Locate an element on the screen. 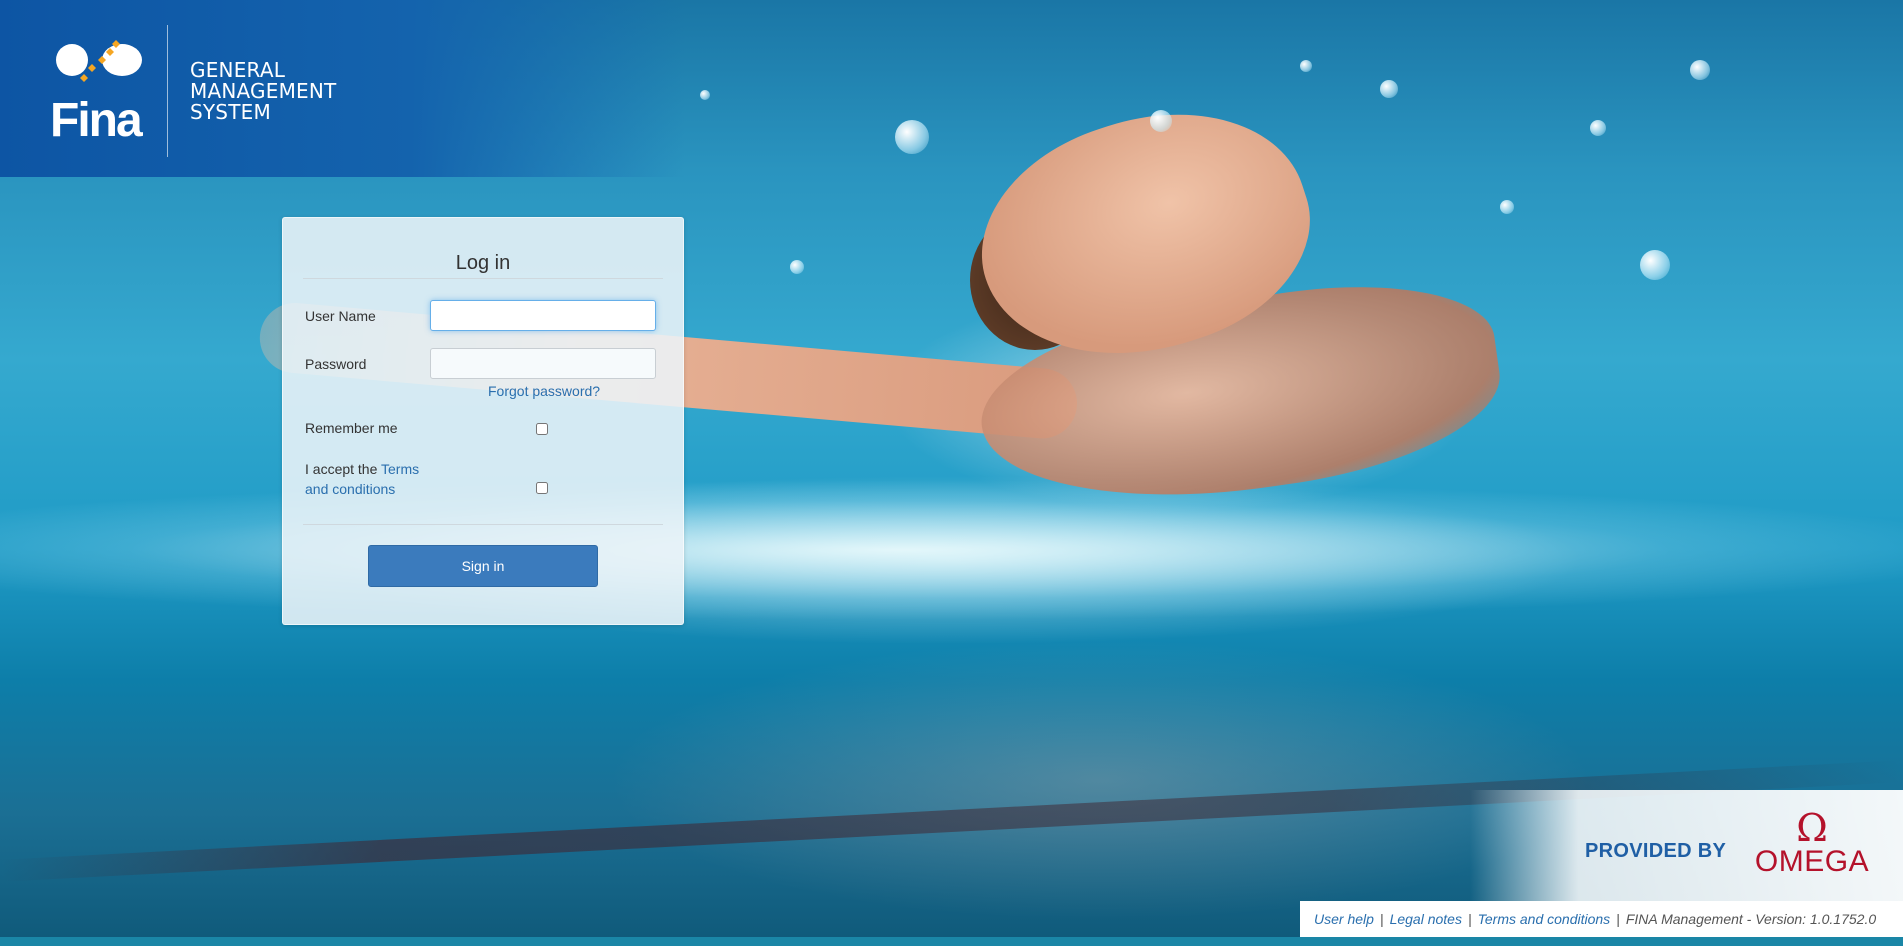 Image resolution: width=1903 pixels, height=946 pixels. globe-icon is located at coordinates (99, 61).